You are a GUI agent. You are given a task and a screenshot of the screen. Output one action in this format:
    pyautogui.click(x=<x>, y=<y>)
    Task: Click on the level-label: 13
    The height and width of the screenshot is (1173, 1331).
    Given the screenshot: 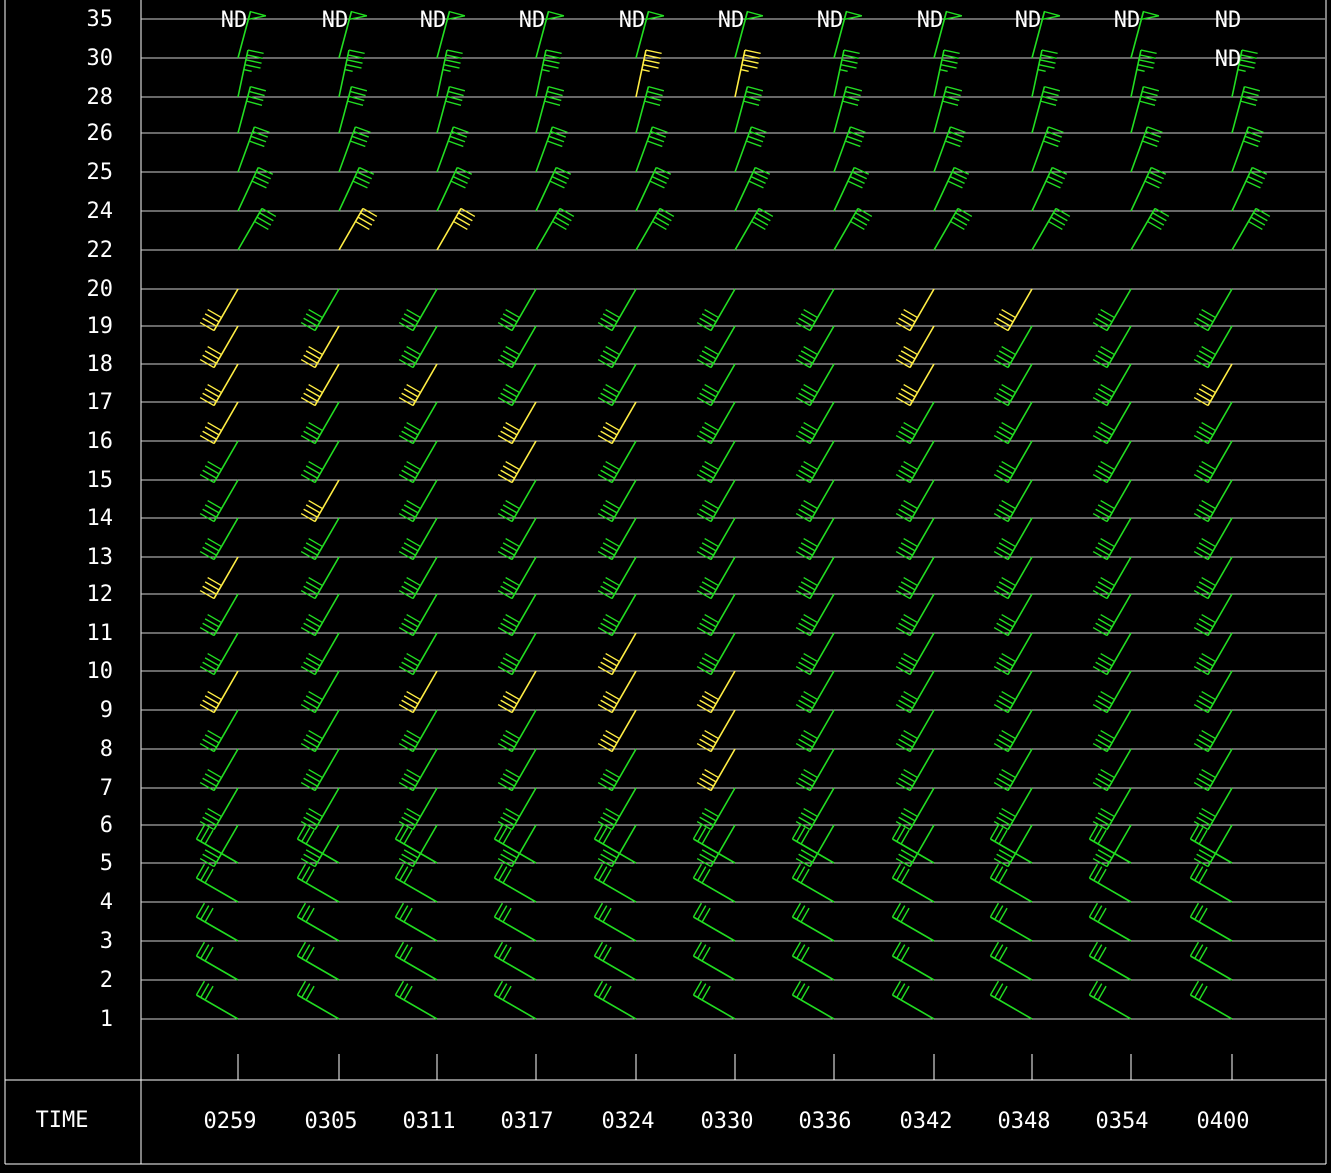 What is the action you would take?
    pyautogui.click(x=100, y=557)
    